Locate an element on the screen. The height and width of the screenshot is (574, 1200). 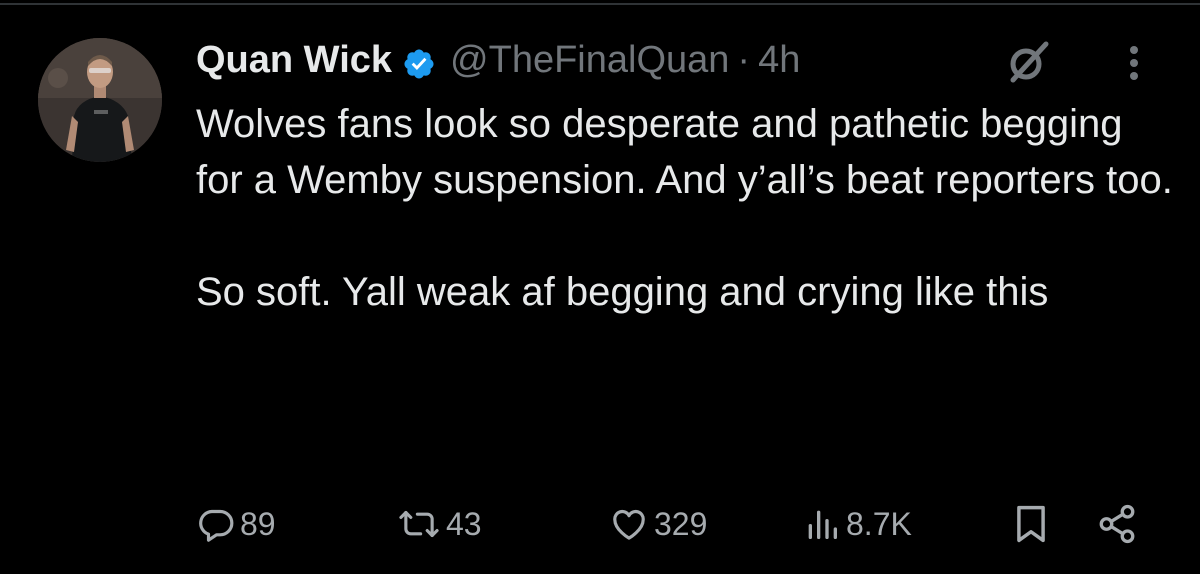
top-divider is located at coordinates (600, 4).